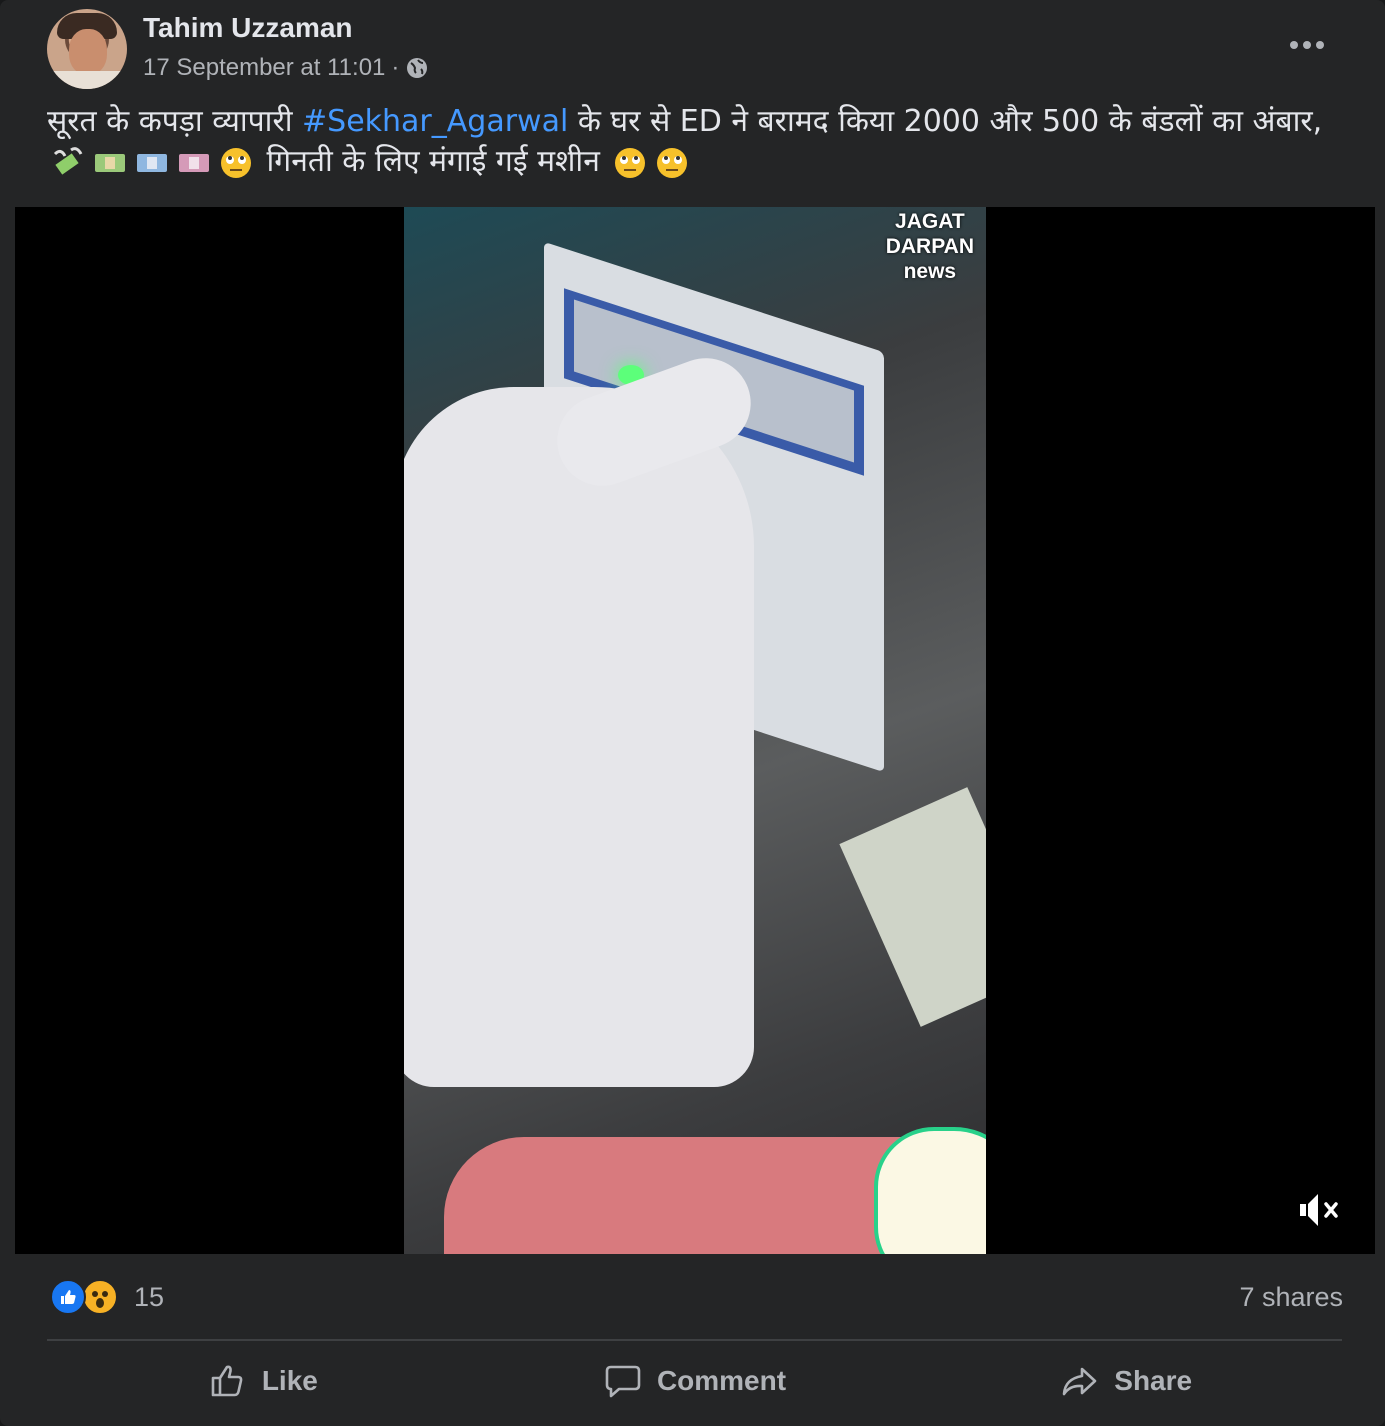 This screenshot has width=1385, height=1426. What do you see at coordinates (87, 49) in the screenshot?
I see `author-avatar` at bounding box center [87, 49].